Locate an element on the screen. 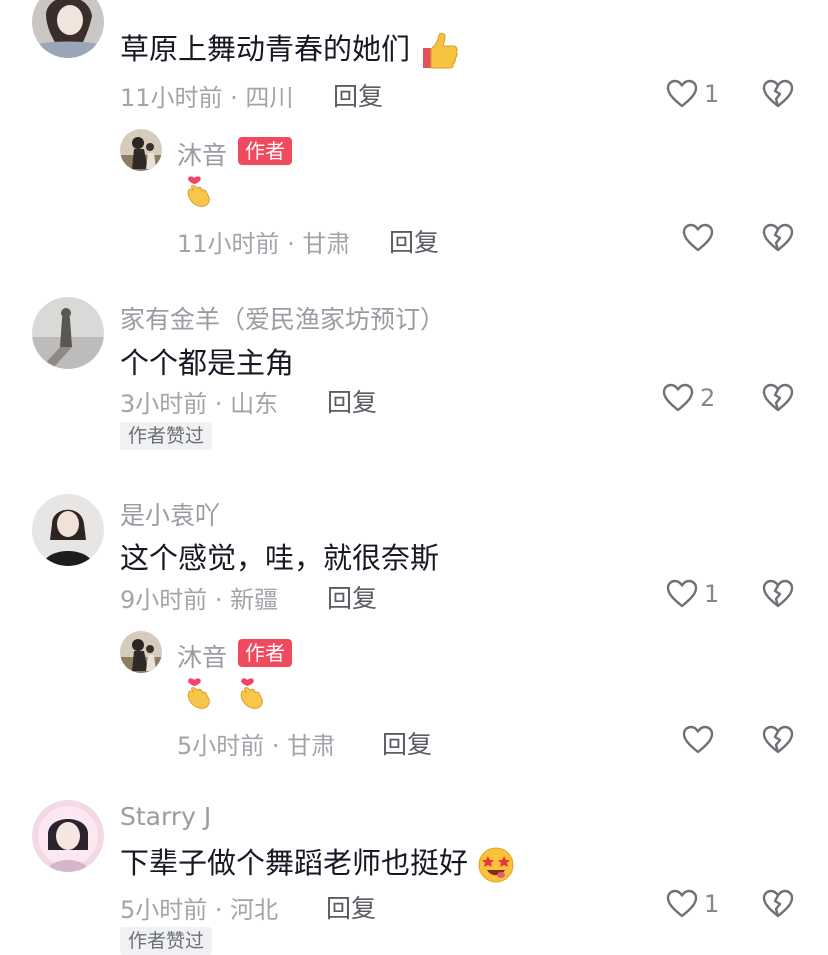 This screenshot has width=828, height=955. comment-time-location: 11小时前 · 四川 is located at coordinates (207, 98).